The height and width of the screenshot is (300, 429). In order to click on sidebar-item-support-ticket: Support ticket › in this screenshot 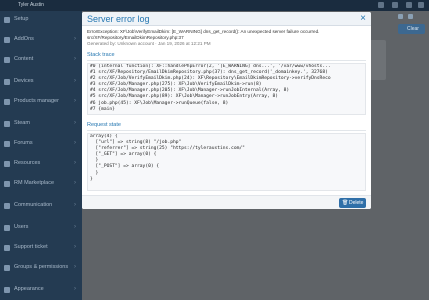, I will do `click(41, 248)`.